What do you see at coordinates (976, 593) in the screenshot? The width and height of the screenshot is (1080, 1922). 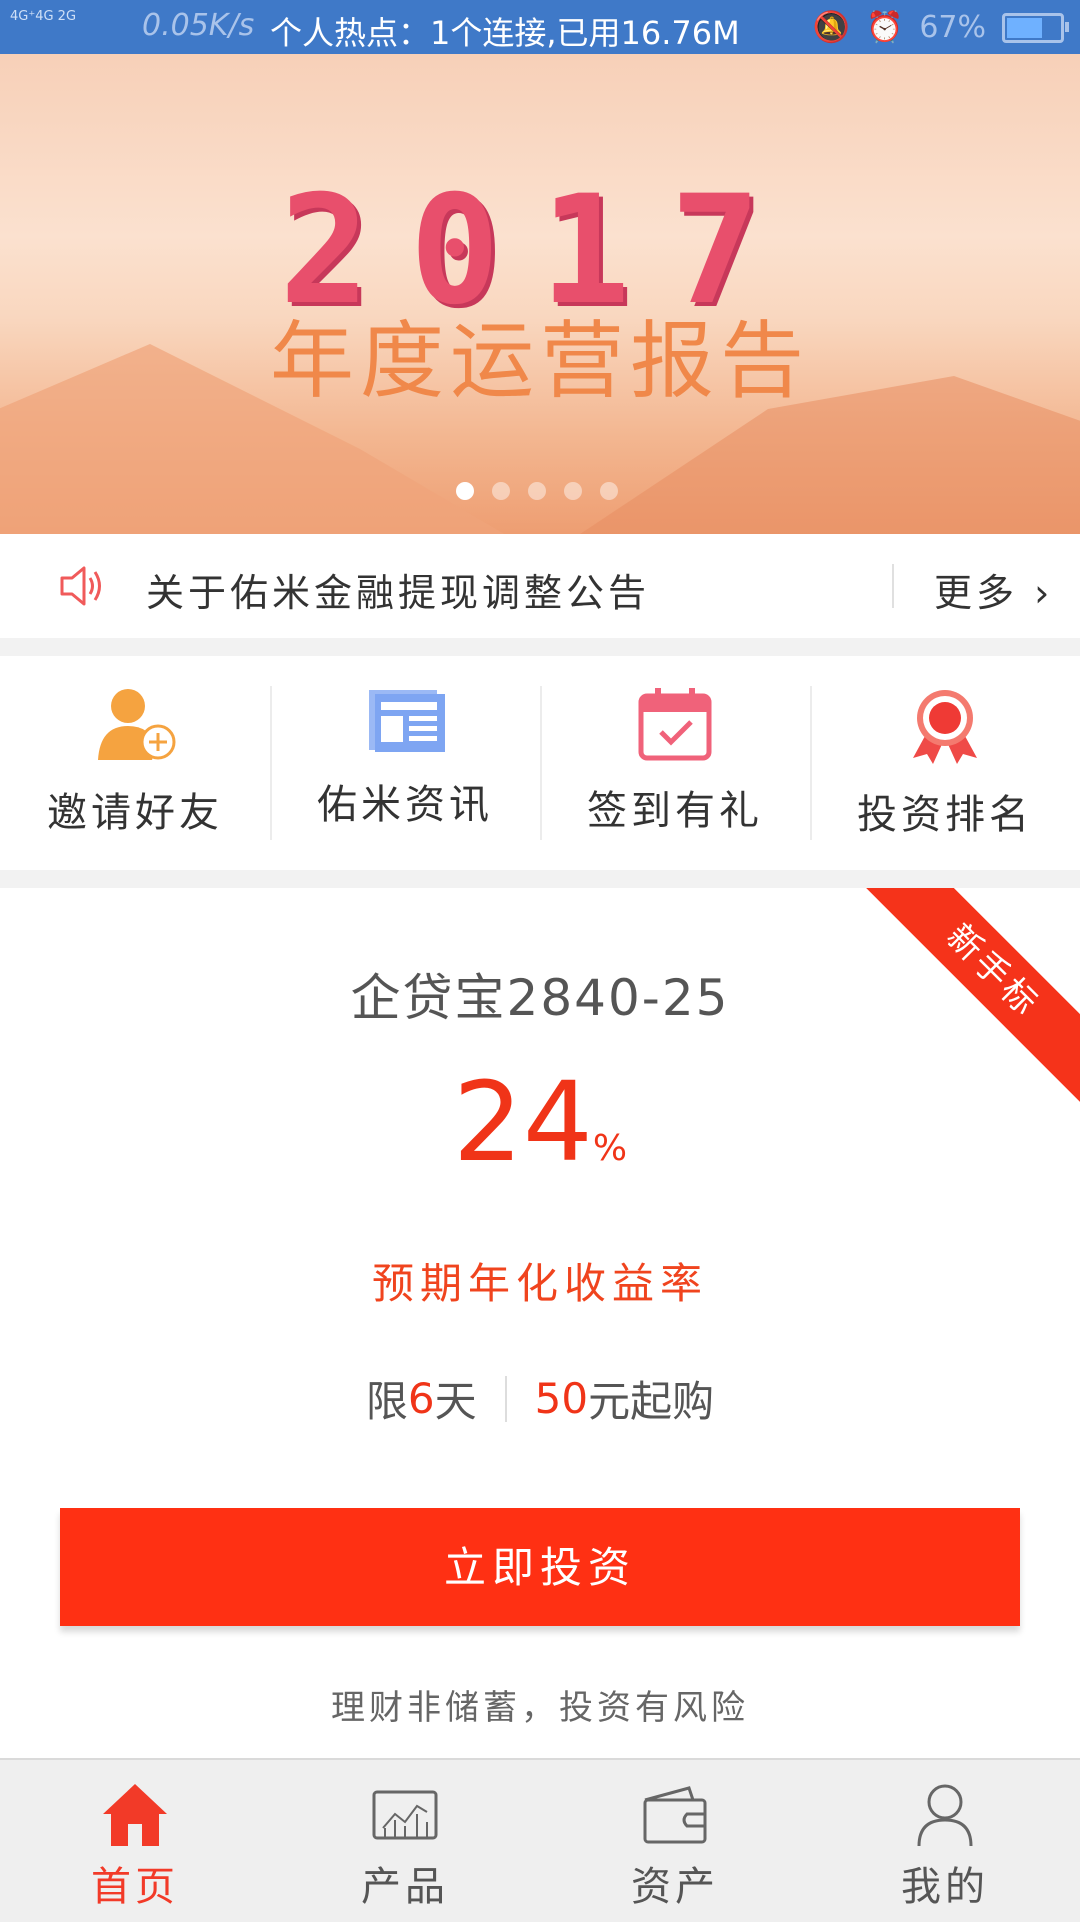 I see `more-label: 更多` at bounding box center [976, 593].